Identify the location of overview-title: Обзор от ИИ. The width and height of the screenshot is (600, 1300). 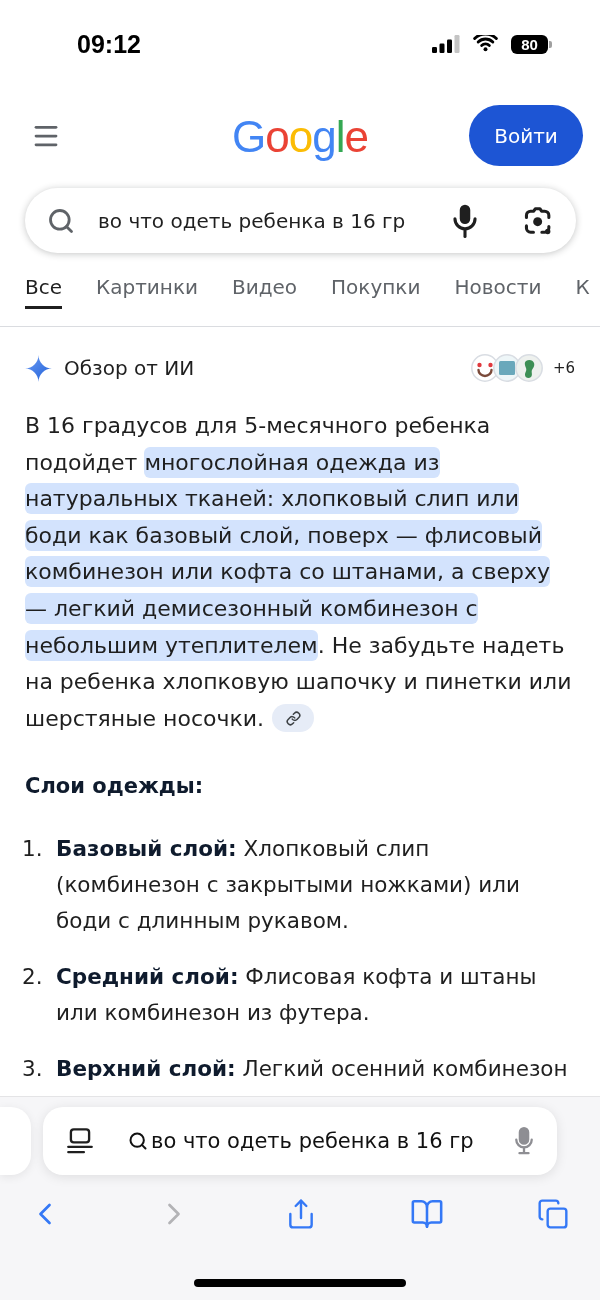
(130, 368).